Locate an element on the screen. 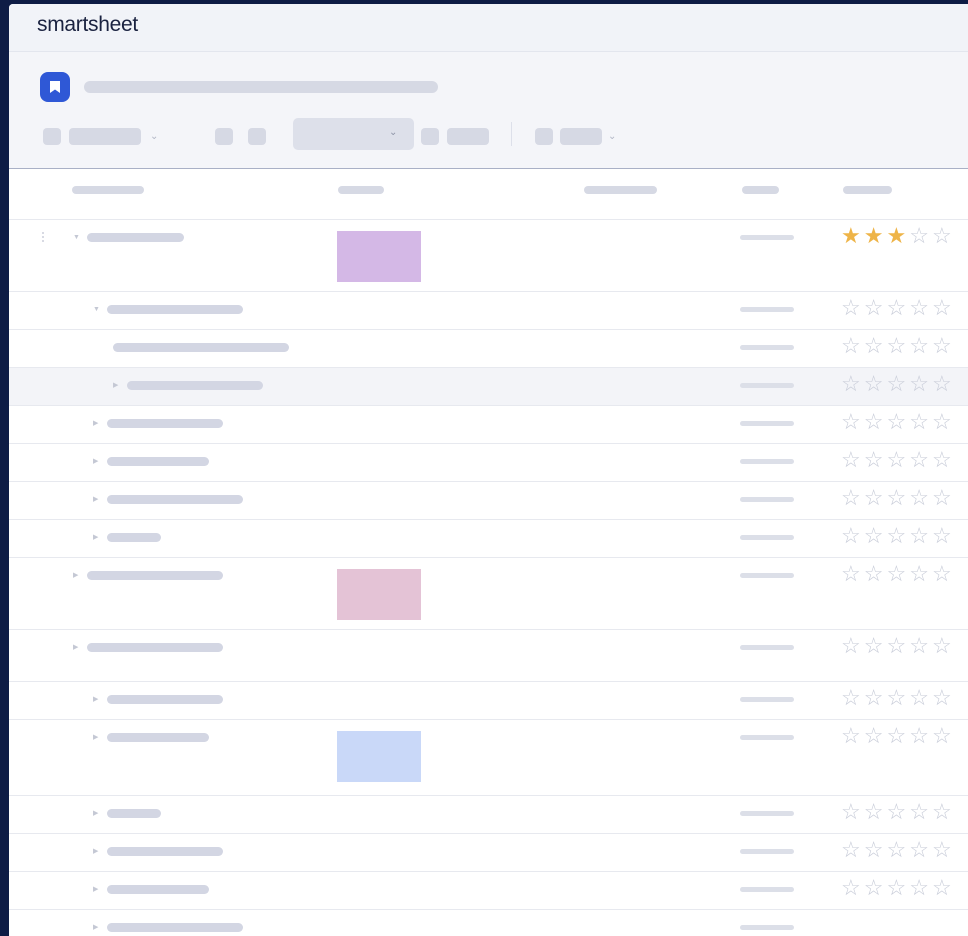 The width and height of the screenshot is (968, 936). table-row: ▶ is located at coordinates (488, 923).